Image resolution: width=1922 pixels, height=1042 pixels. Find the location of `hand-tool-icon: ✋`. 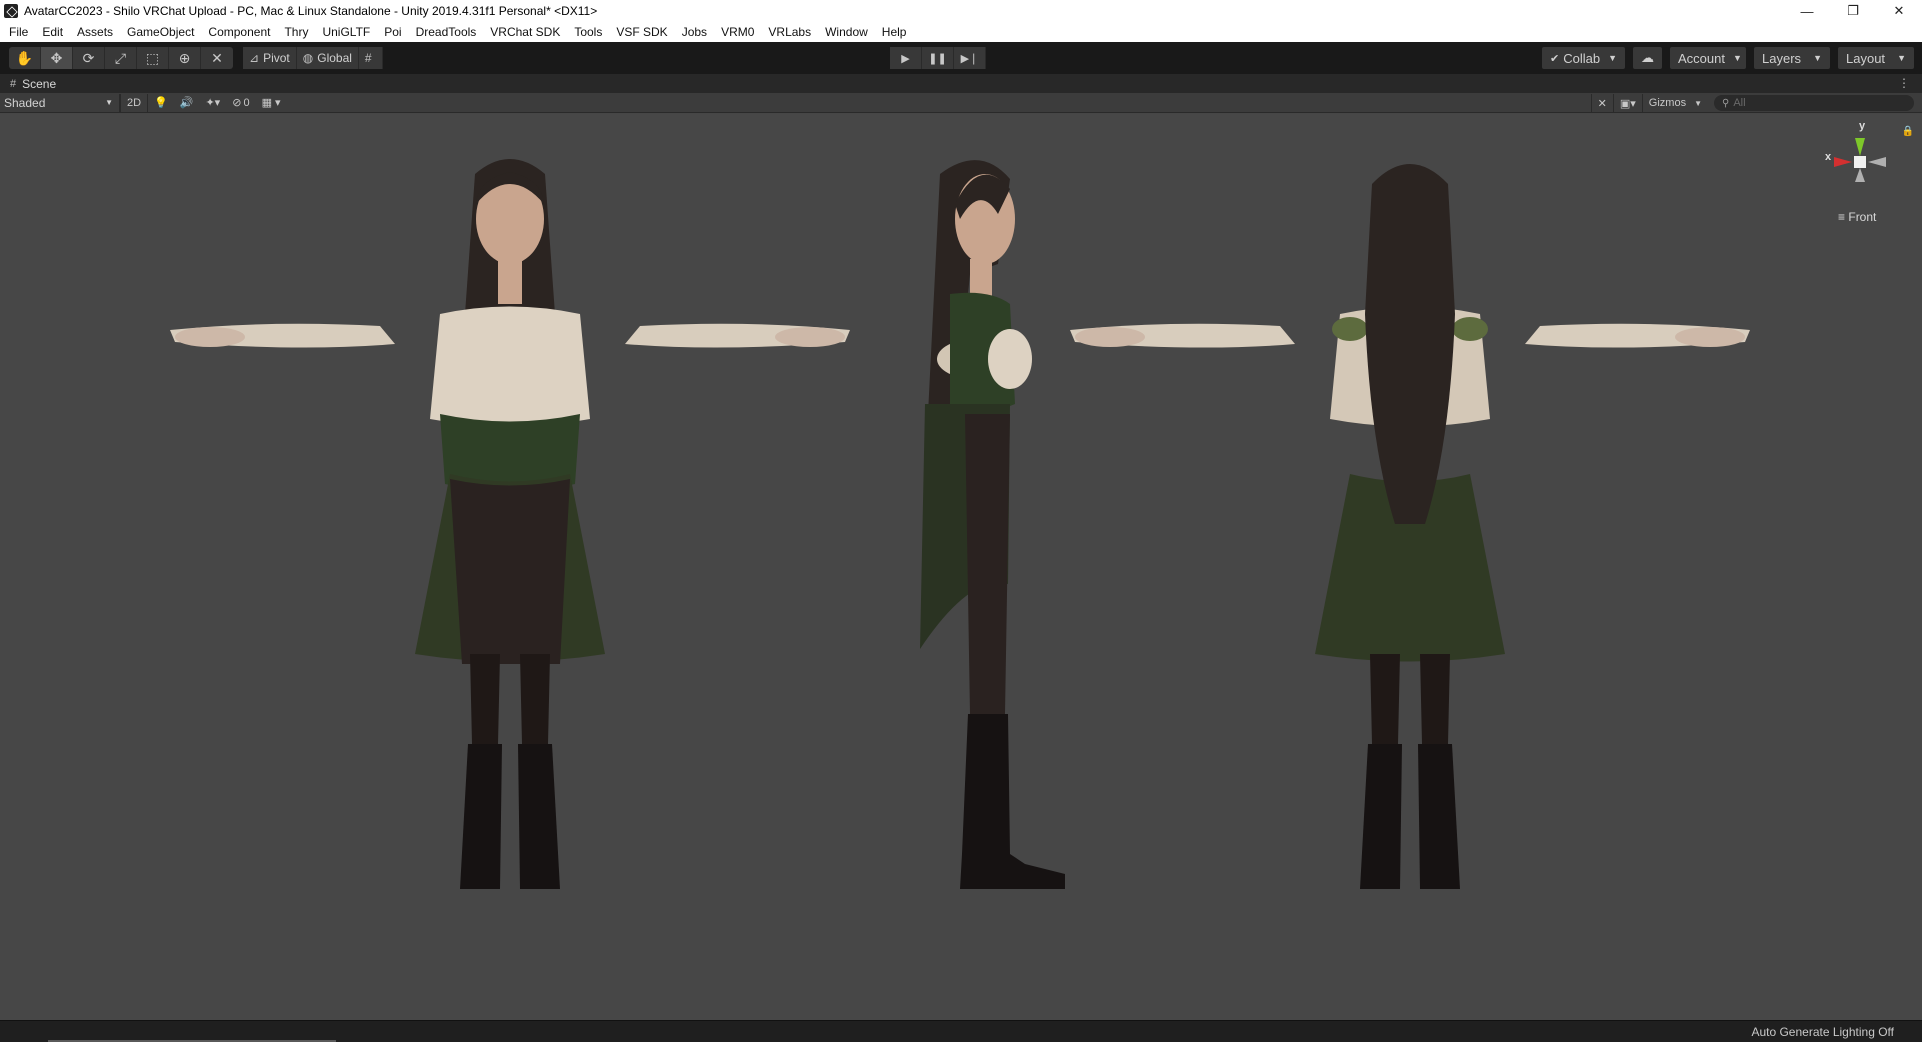

hand-tool-icon: ✋ is located at coordinates (25, 58).